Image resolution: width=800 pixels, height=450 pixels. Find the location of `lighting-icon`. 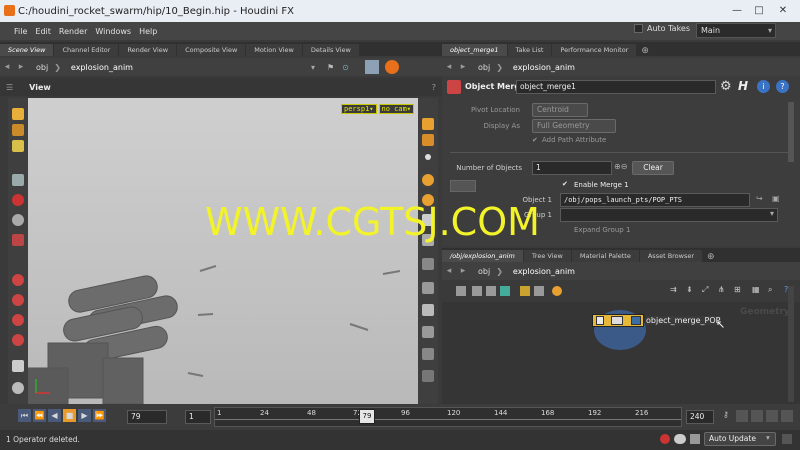

lighting-icon is located at coordinates (428, 180).